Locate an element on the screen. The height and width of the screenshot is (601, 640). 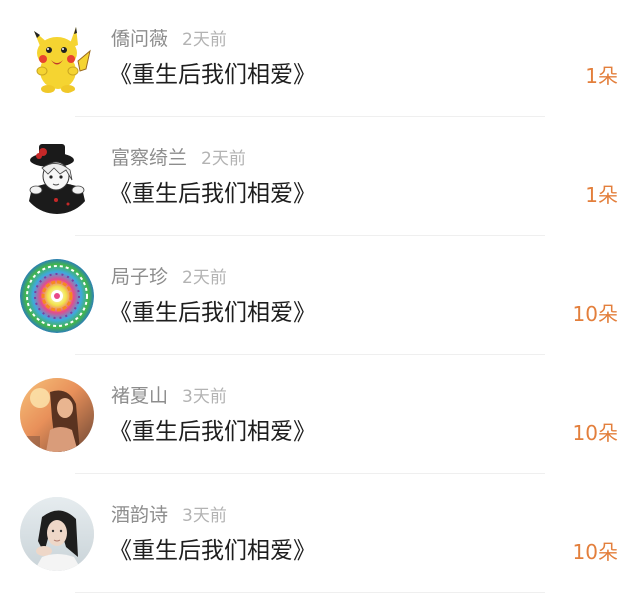
user-meta: 酒韵诗 3天前 is located at coordinates (169, 515).